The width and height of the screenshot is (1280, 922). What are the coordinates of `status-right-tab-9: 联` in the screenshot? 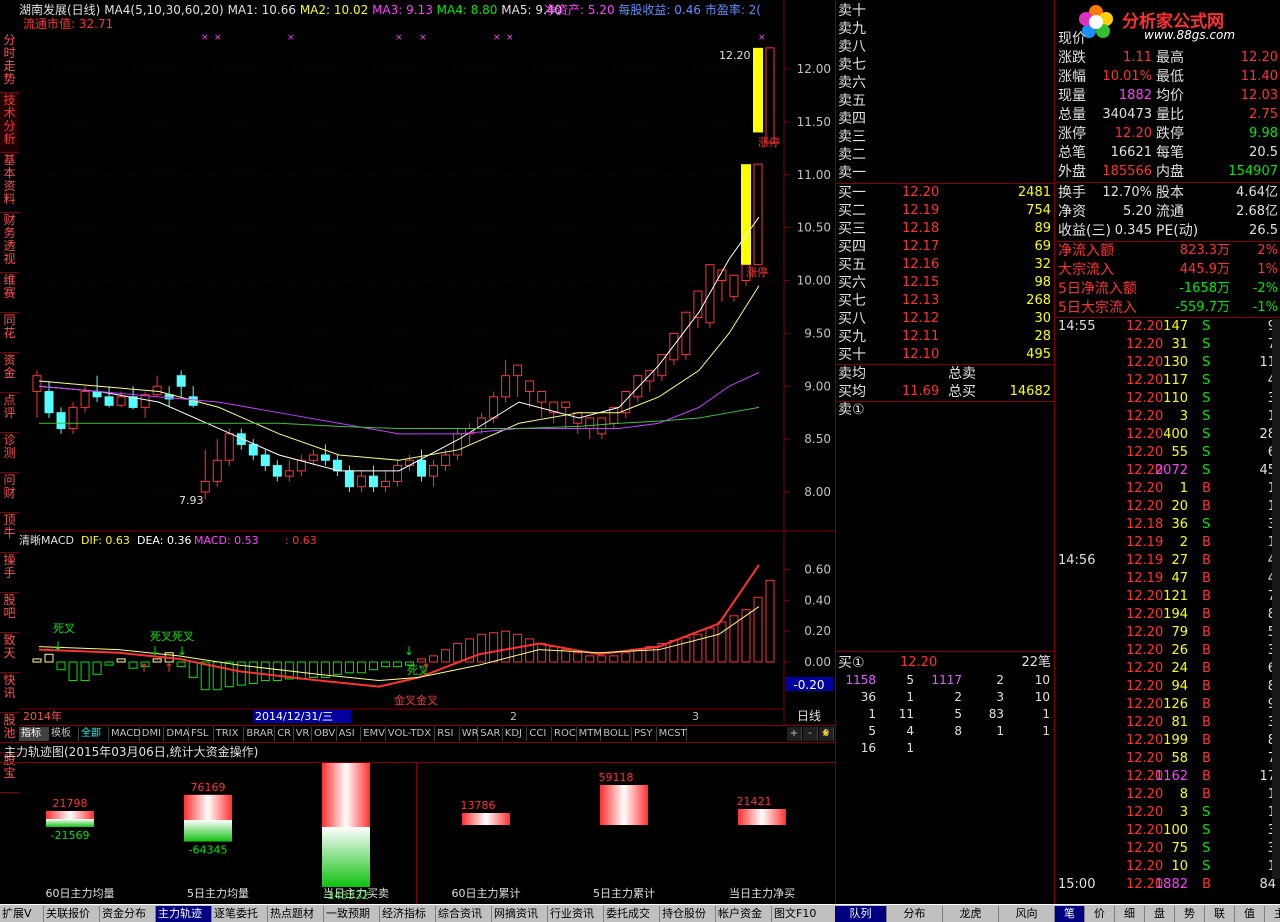 It's located at (1220, 914).